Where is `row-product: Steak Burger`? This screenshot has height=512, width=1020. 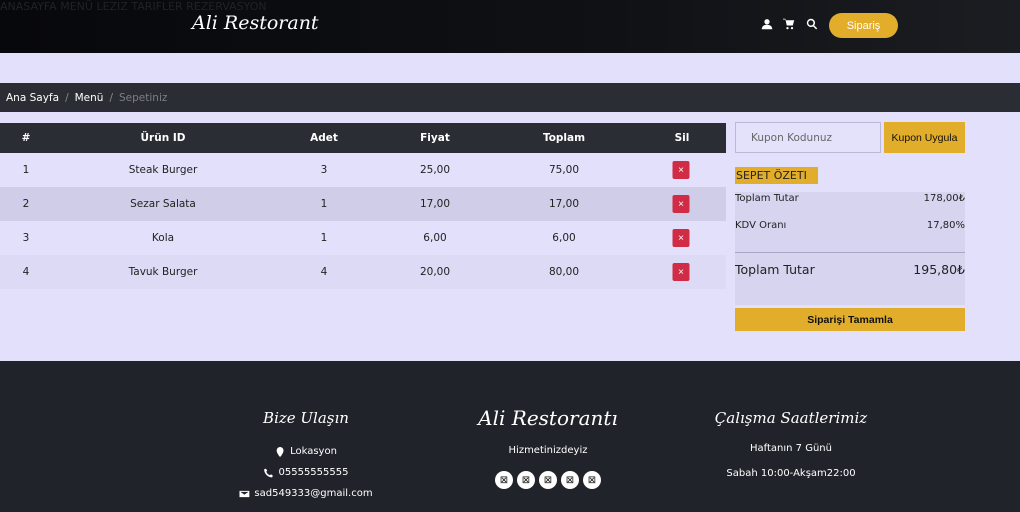 row-product: Steak Burger is located at coordinates (163, 170).